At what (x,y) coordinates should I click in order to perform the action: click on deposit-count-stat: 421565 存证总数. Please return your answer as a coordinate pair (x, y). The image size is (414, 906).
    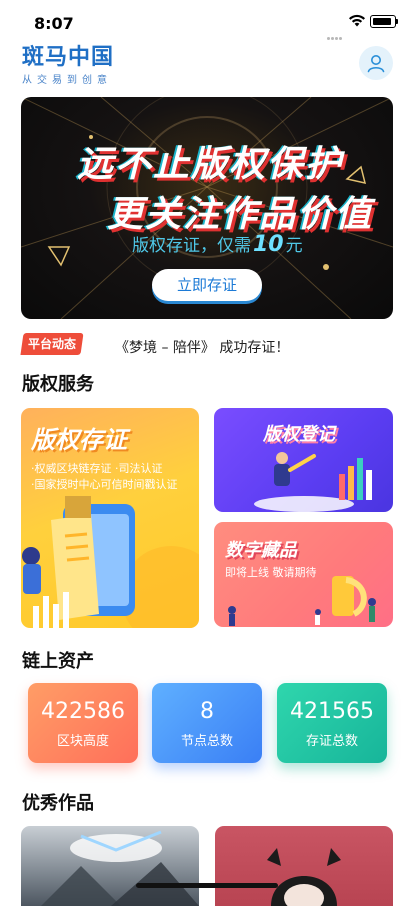
    Looking at the image, I should click on (332, 723).